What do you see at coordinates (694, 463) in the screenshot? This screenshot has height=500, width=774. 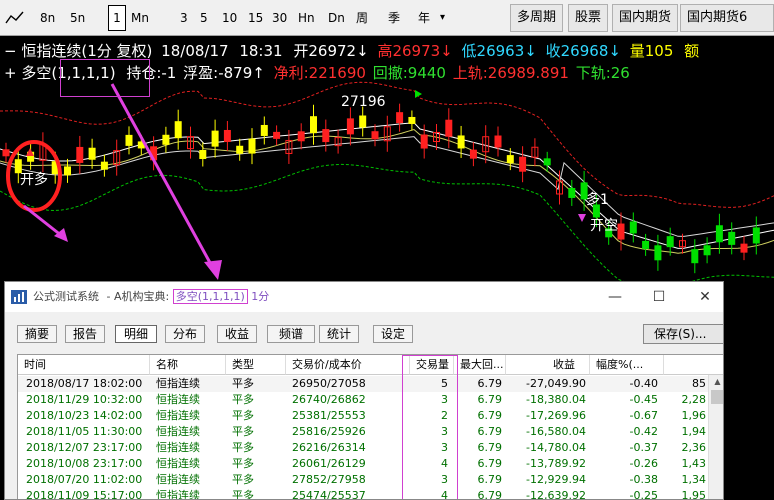 I see `cell-extra: 1,43` at bounding box center [694, 463].